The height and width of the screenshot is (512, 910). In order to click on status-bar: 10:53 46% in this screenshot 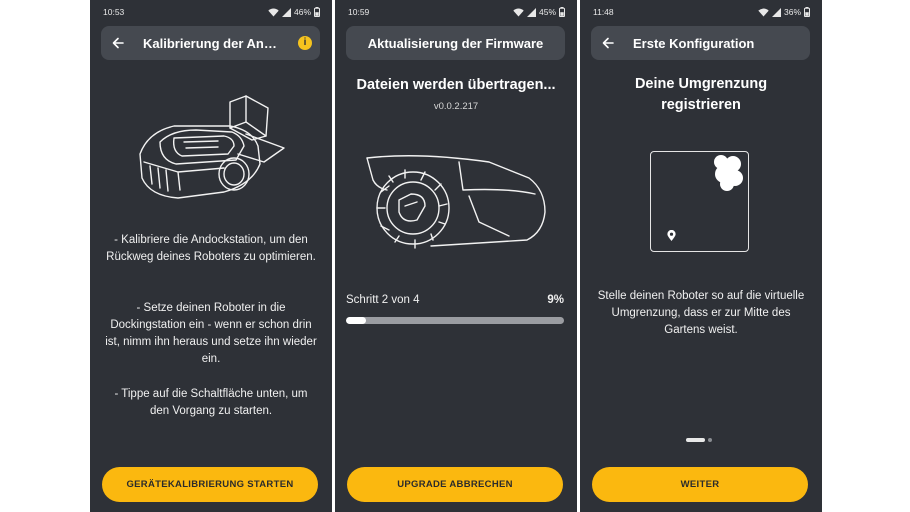, I will do `click(211, 12)`.